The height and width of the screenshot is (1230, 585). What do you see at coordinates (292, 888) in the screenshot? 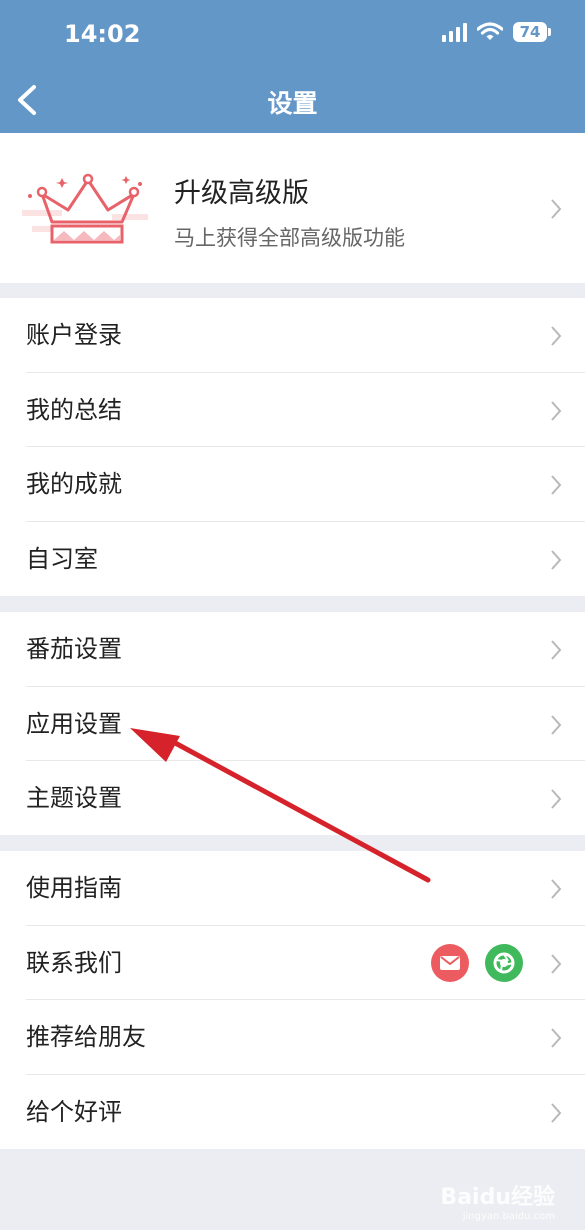
I see `row-user-guide: 使用指南` at bounding box center [292, 888].